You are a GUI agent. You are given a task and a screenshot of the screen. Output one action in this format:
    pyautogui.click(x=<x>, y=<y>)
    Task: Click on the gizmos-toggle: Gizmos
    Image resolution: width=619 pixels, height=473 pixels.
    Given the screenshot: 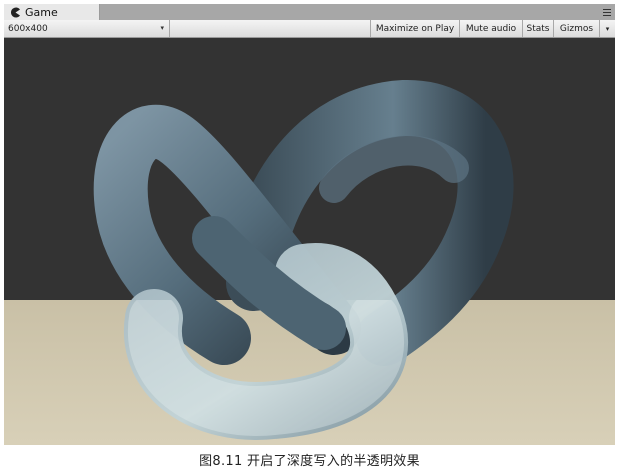 What is the action you would take?
    pyautogui.click(x=576, y=28)
    